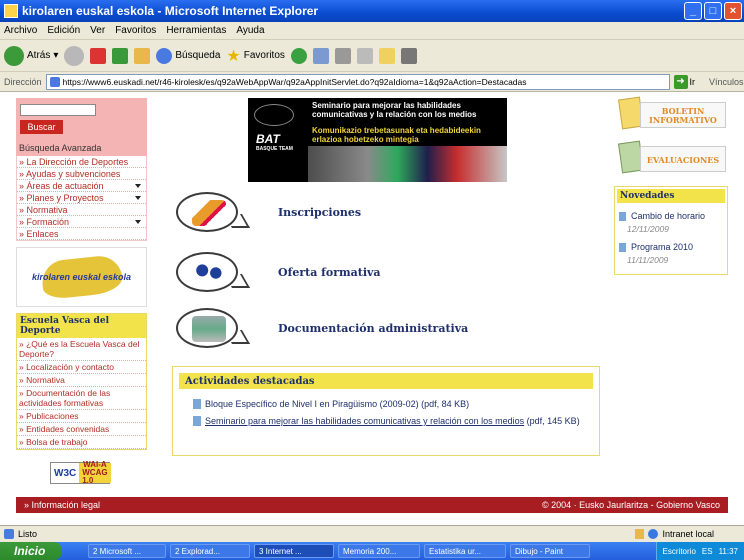  Describe the element at coordinates (81, 380) in the screenshot. I see `escuela-item: » Normativa` at that location.